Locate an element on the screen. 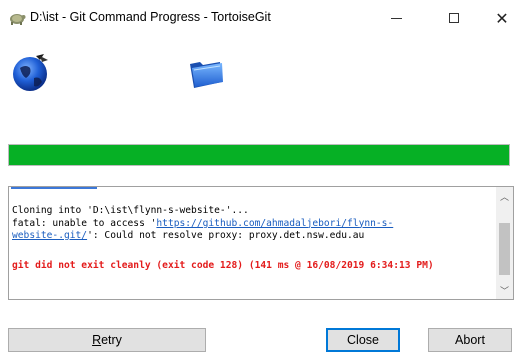  log-fatal-prefix: fatal: unable to access ' is located at coordinates (84, 223).